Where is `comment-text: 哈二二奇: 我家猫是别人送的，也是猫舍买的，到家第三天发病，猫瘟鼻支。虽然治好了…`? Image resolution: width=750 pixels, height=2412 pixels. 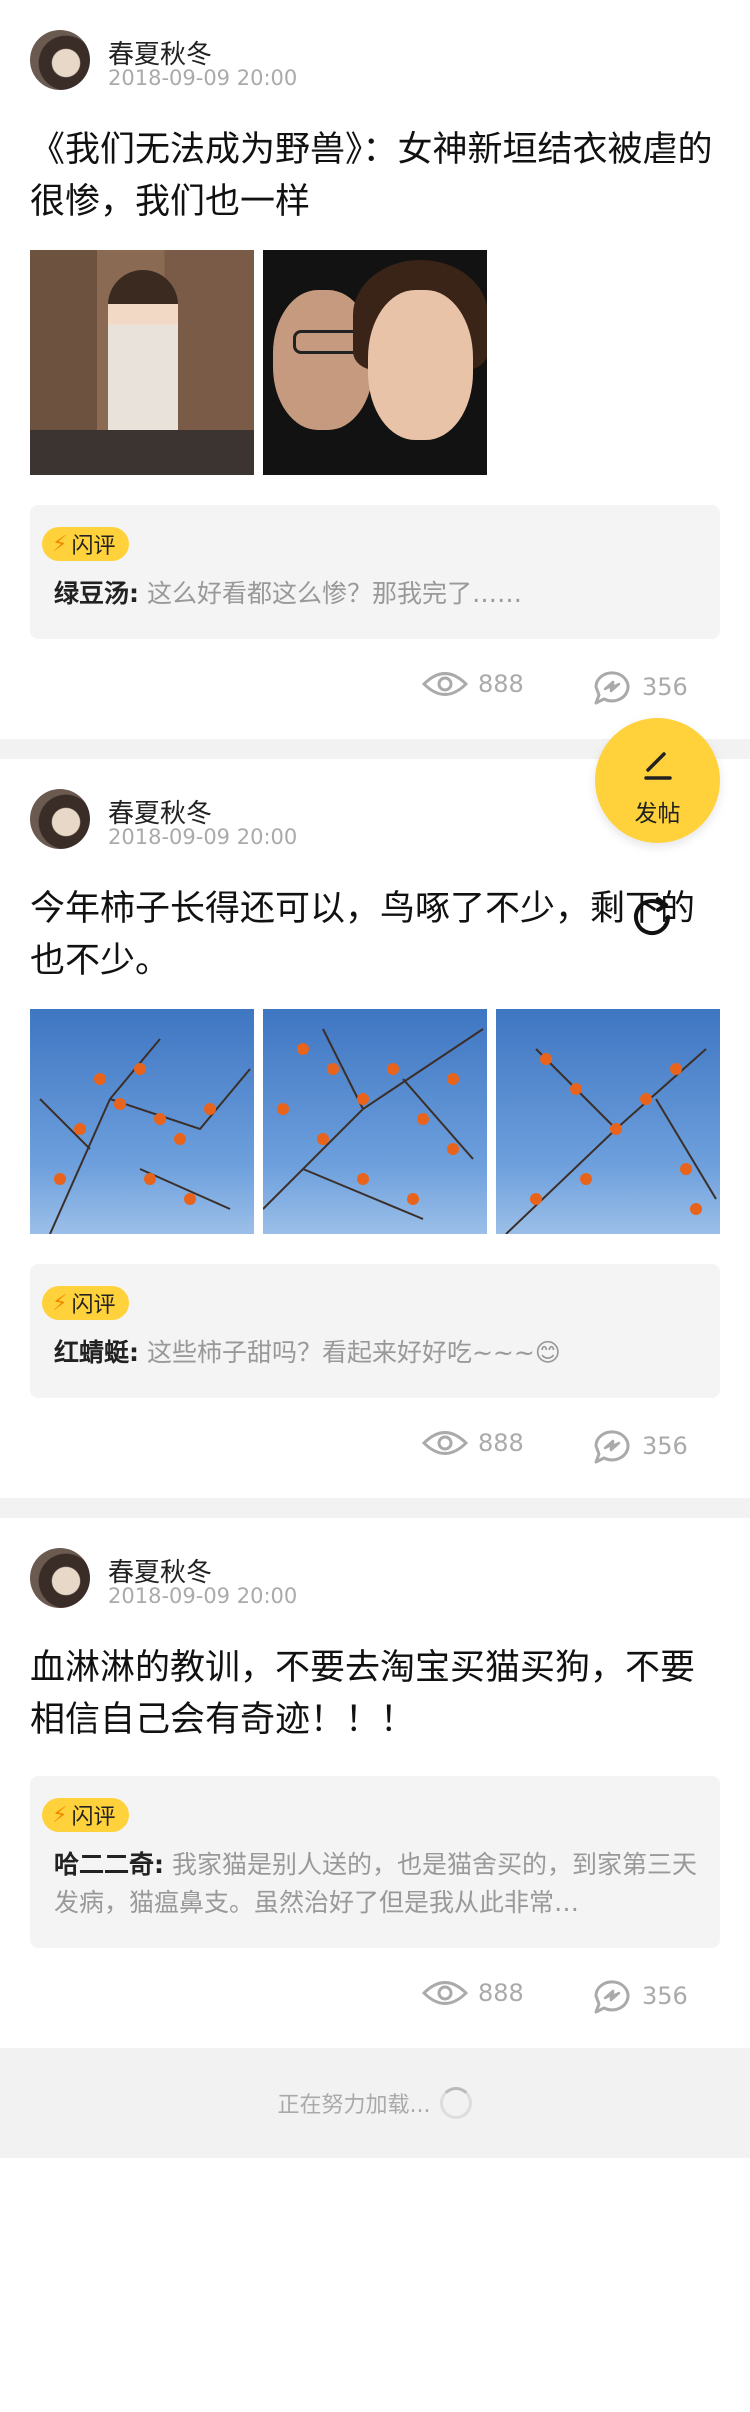
comment-text: 哈二二奇: 我家猫是别人送的，也是猫舍买的，到家第三天发病，猫瘟鼻支。虽然治好了… is located at coordinates (370, 1884).